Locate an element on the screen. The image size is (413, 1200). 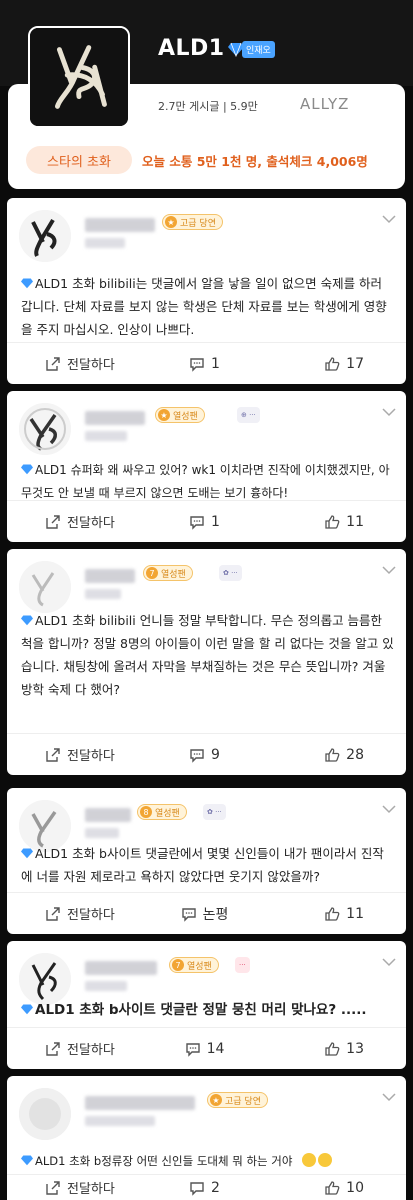
comment-button: 9 is located at coordinates (204, 755).